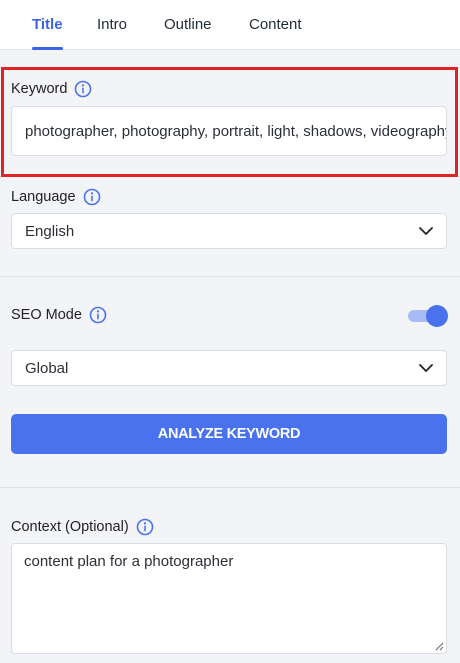 The width and height of the screenshot is (460, 663). I want to click on toggle-knob, so click(437, 316).